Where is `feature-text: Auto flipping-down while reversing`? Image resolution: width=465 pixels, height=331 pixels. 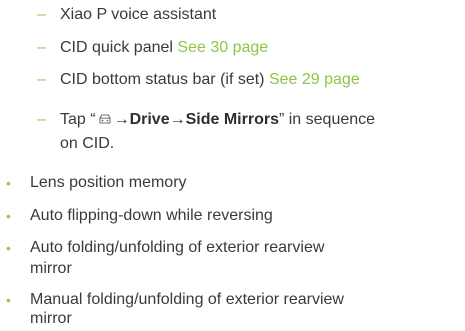 feature-text: Auto flipping-down while reversing is located at coordinates (151, 215).